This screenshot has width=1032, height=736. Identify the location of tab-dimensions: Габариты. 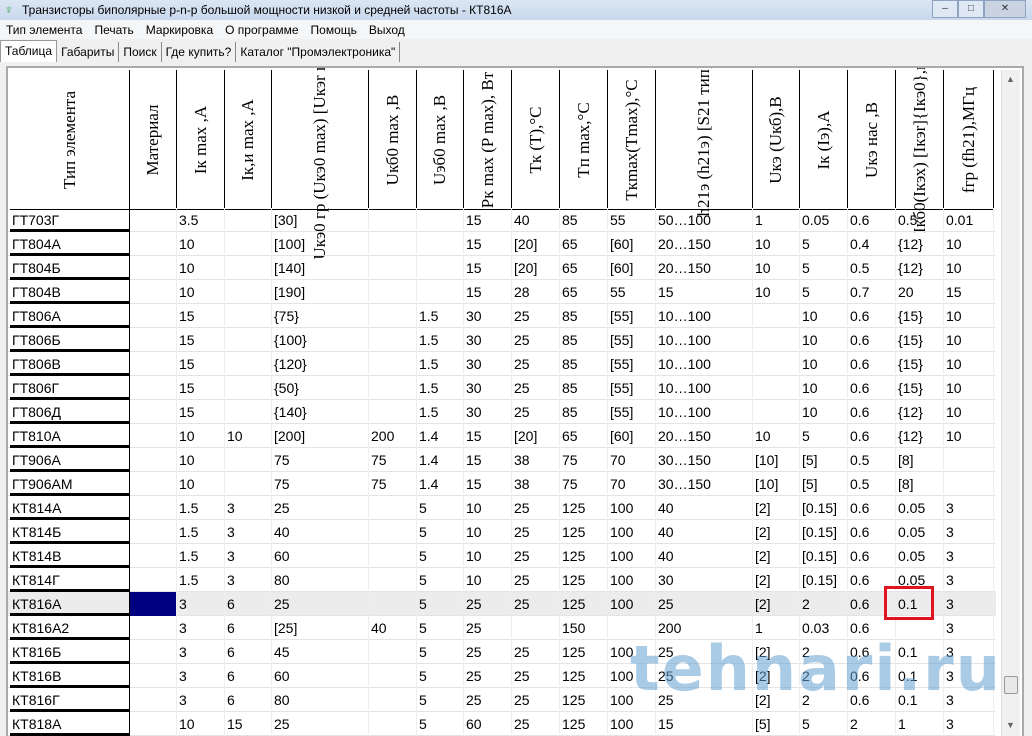
(88, 52).